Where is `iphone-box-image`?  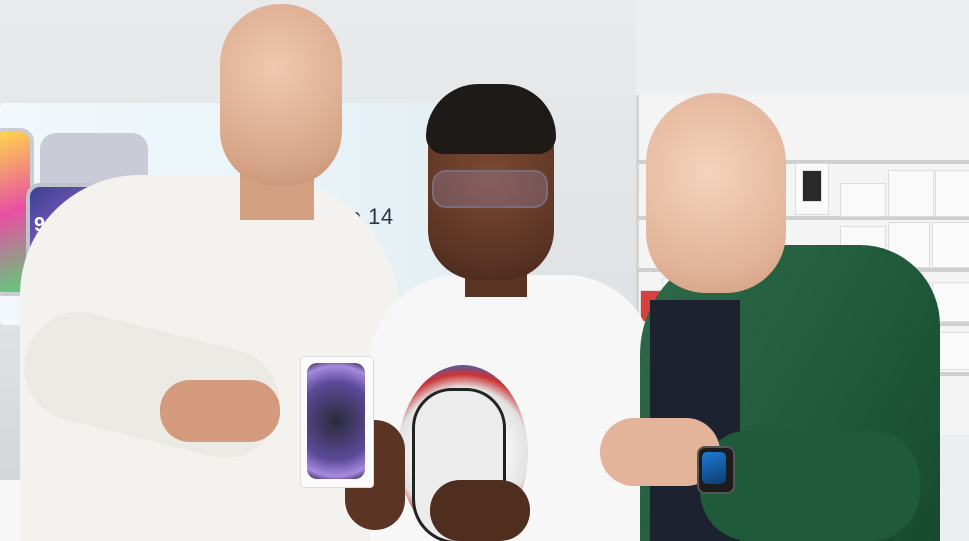
iphone-box-image is located at coordinates (336, 421).